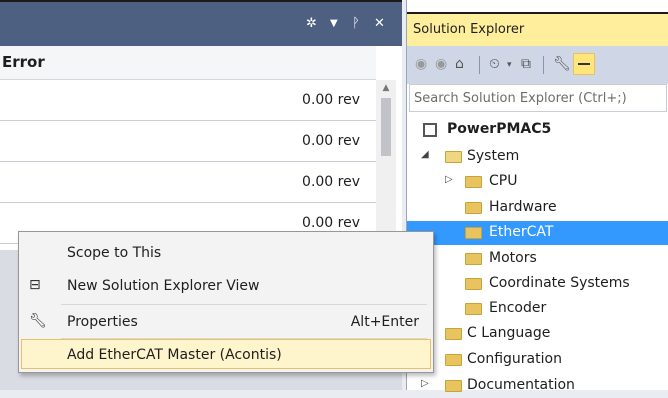 This screenshot has width=668, height=398. I want to click on tree-item-label: CPU, so click(503, 181).